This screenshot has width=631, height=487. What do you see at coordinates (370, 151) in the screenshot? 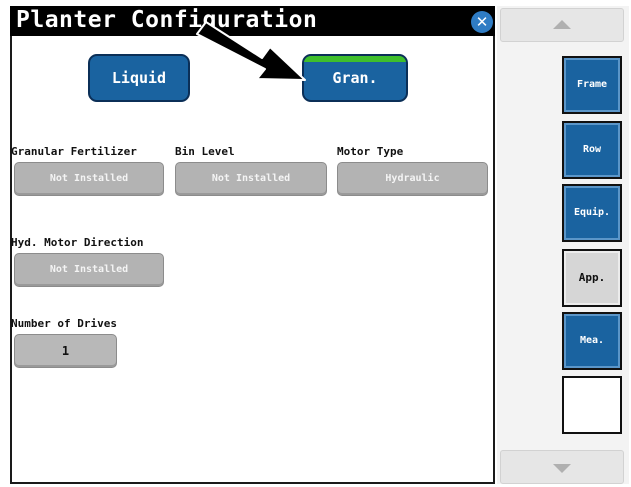
I see `motor-type-label: Motor Type` at bounding box center [370, 151].